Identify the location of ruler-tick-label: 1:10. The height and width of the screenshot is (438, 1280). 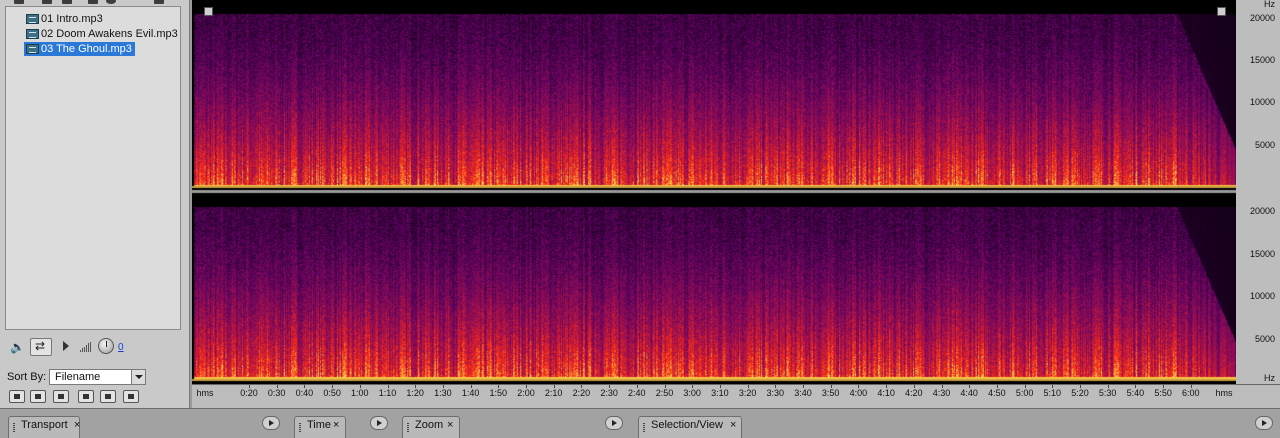
(387, 393).